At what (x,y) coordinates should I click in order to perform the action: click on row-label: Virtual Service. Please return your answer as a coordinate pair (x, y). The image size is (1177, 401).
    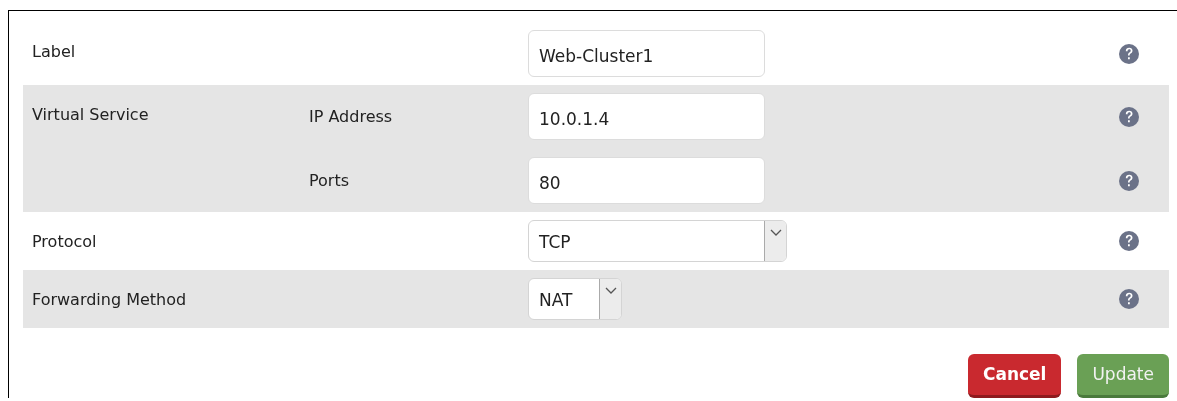
    Looking at the image, I should click on (91, 115).